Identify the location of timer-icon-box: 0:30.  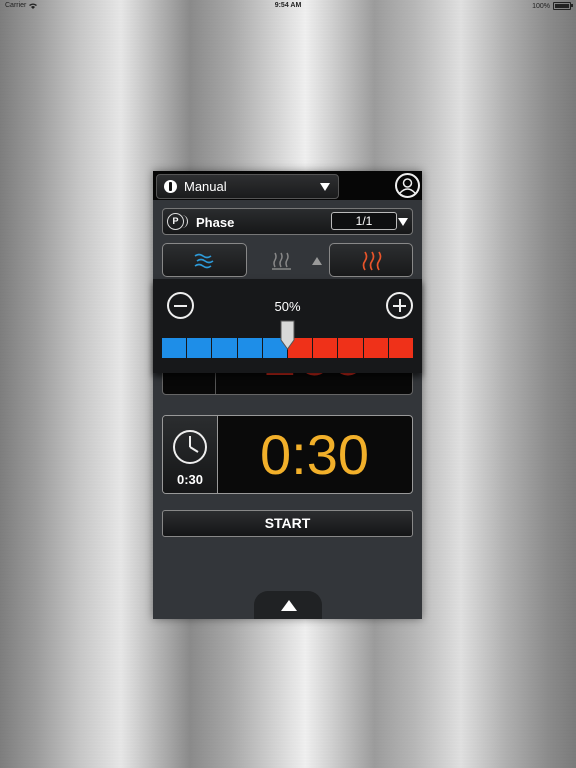
(190, 454).